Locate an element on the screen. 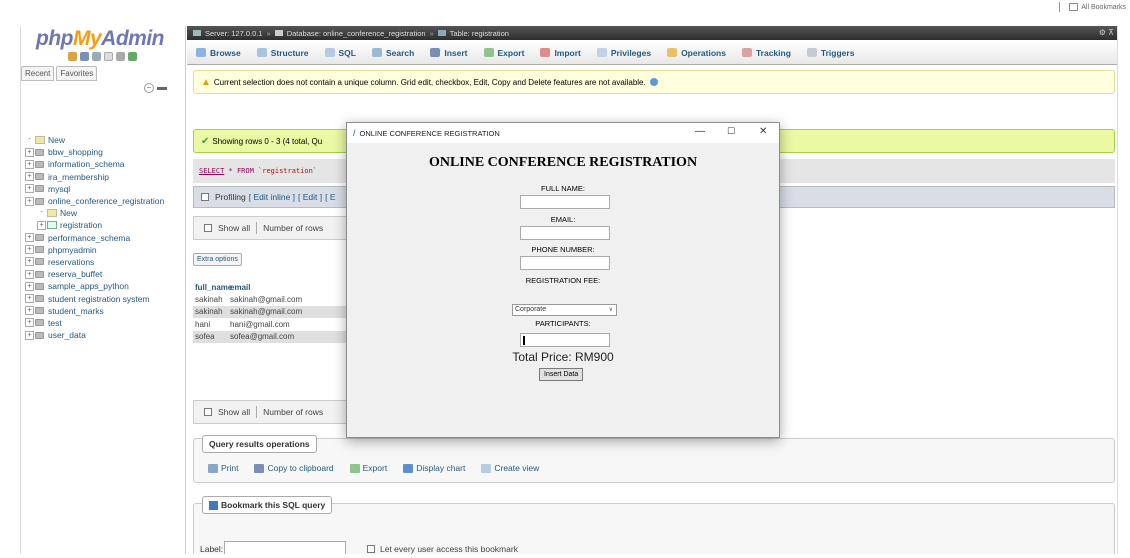 This screenshot has height=558, width=1130. tree-item-label: performance_schema is located at coordinates (89, 238).